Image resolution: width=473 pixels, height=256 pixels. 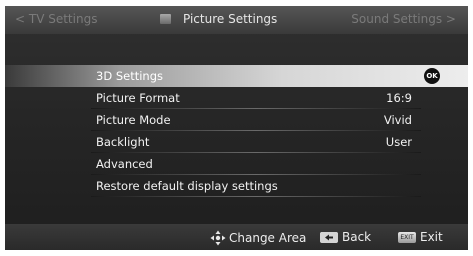 I want to click on hint-back-label: Back, so click(x=357, y=237).